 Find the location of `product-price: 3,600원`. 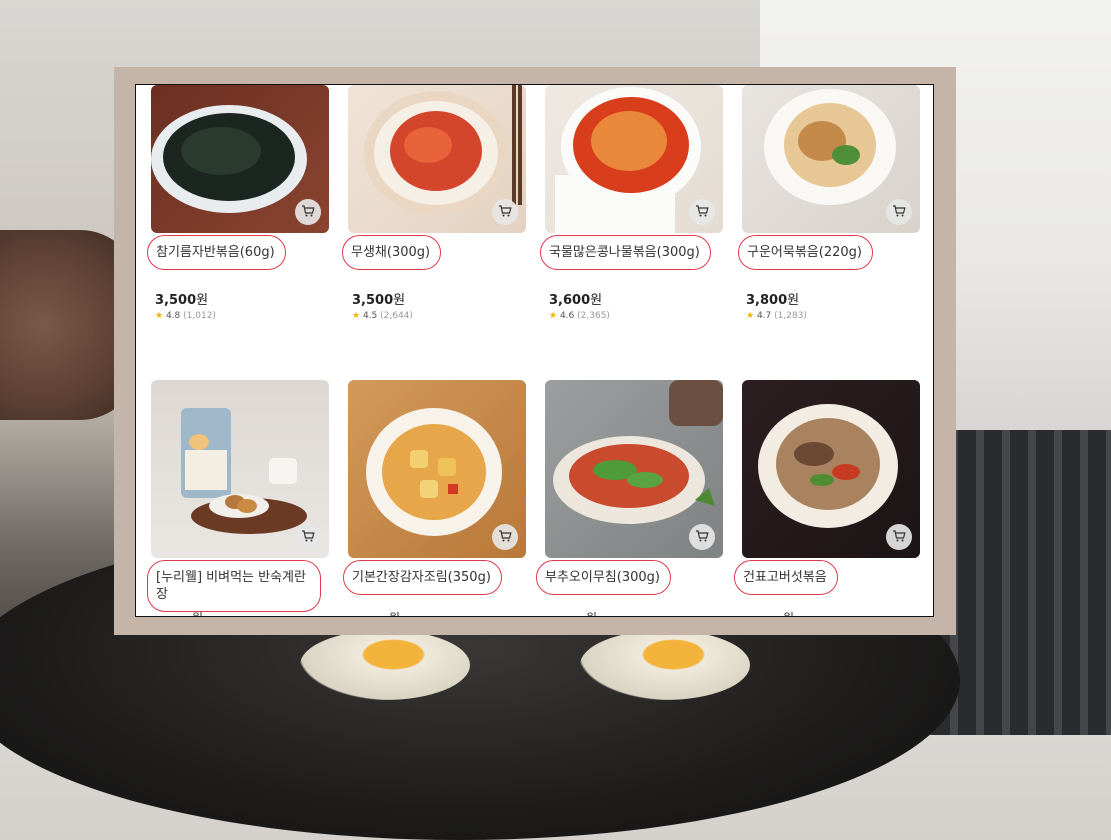

product-price: 3,600원 is located at coordinates (575, 298).